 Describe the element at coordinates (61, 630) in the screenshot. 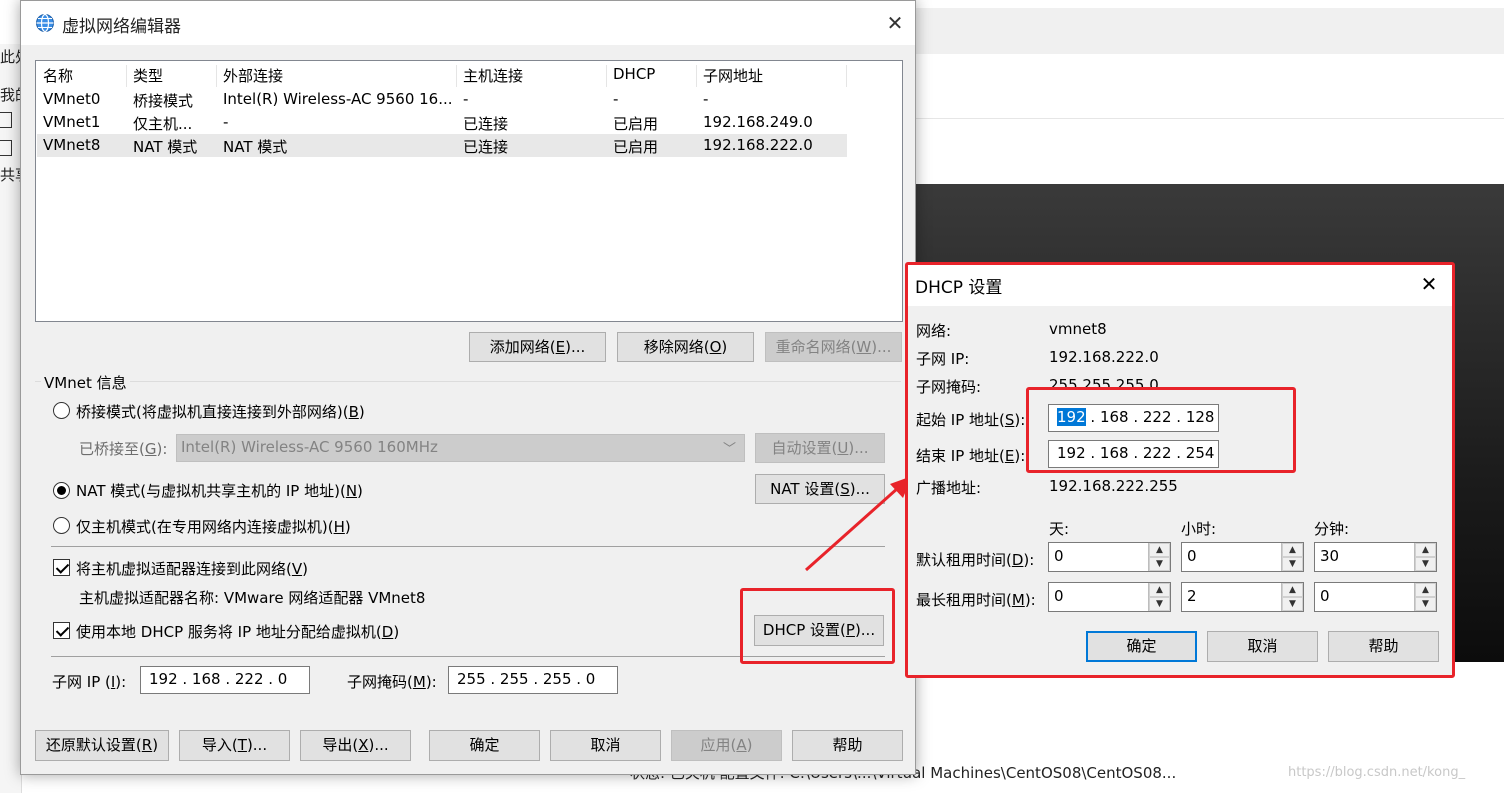

I see `local-dhcp-checkbox` at that location.